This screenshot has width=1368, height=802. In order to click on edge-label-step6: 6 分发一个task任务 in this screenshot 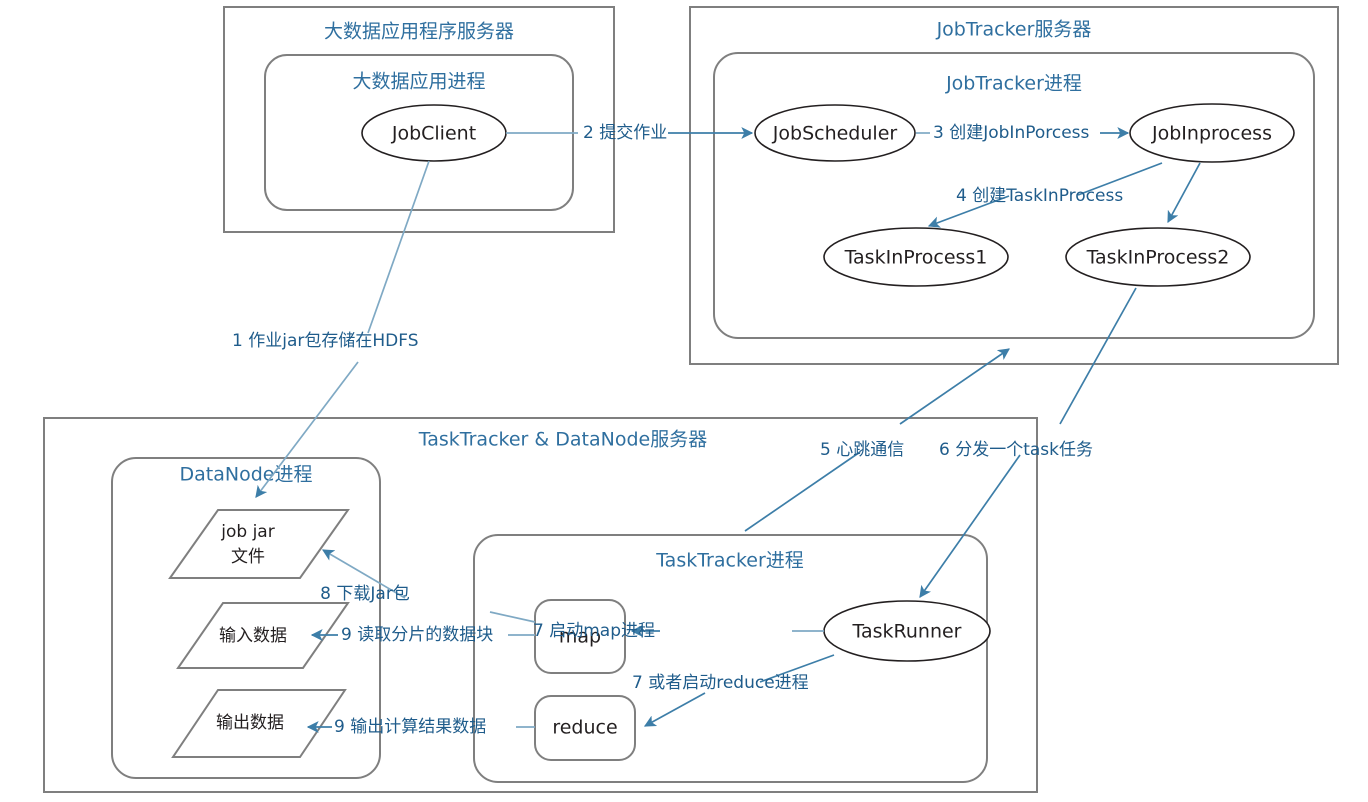, I will do `click(1016, 450)`.